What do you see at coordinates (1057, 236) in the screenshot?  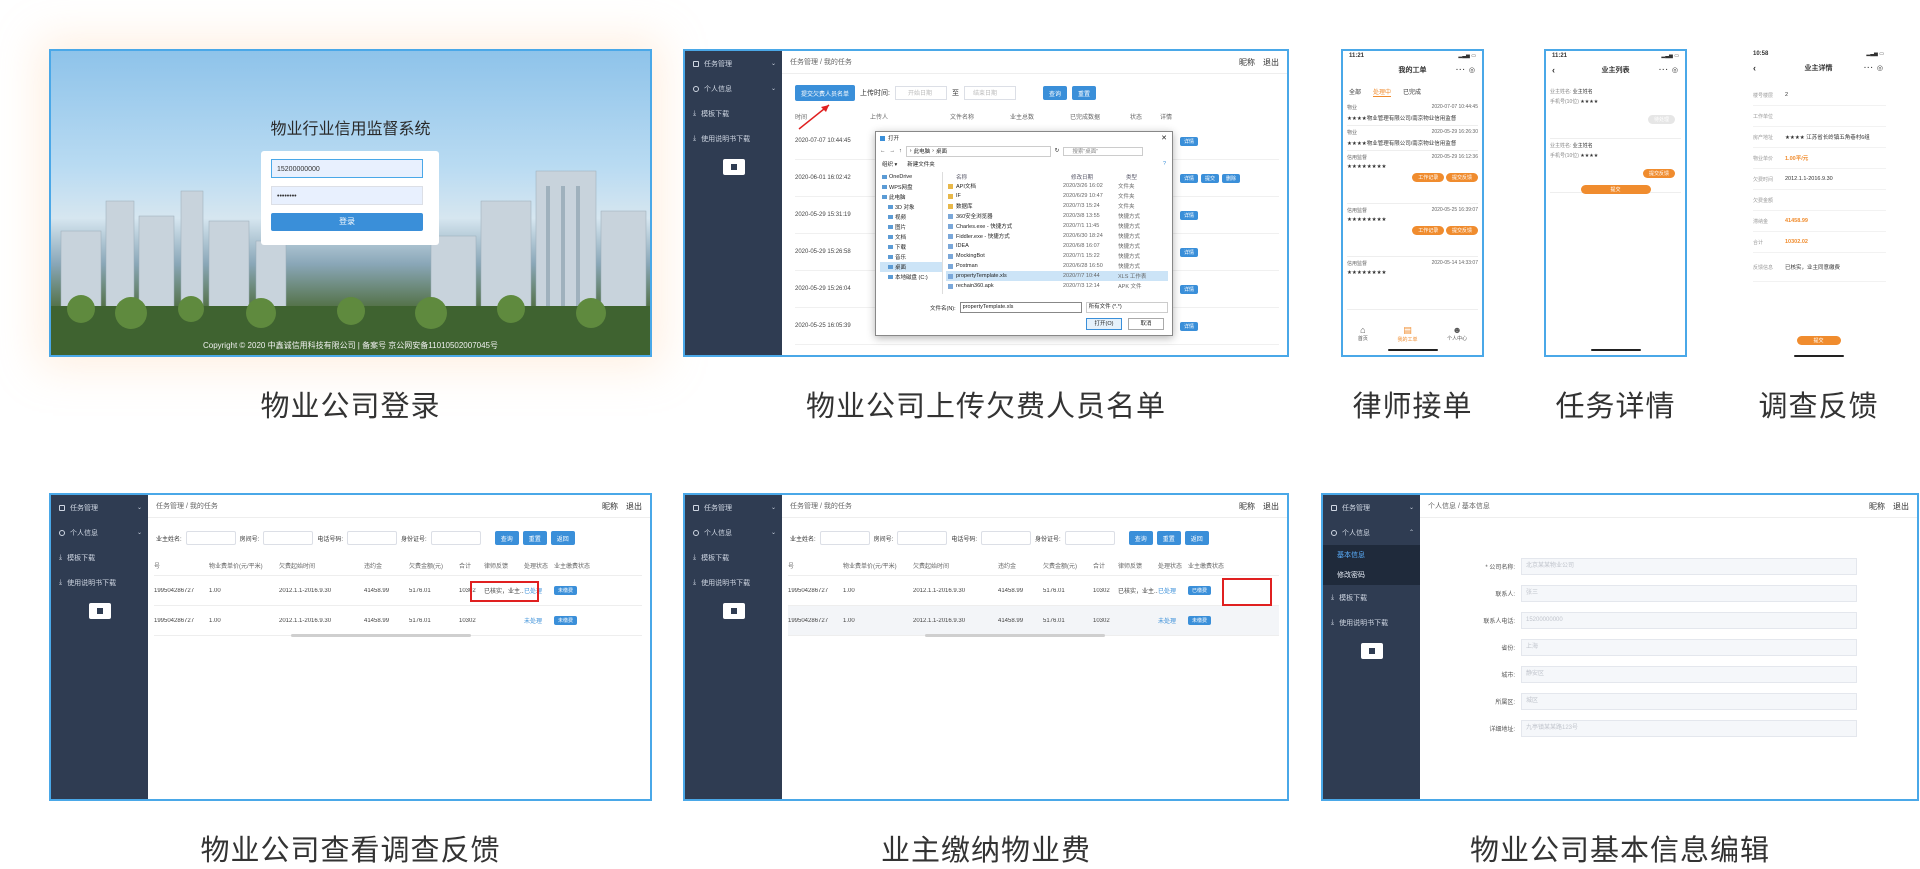 I see `dialog-file-row: Fiddler.exe - 快捷方式 2020/6/30 18:24 快捷方式` at bounding box center [1057, 236].